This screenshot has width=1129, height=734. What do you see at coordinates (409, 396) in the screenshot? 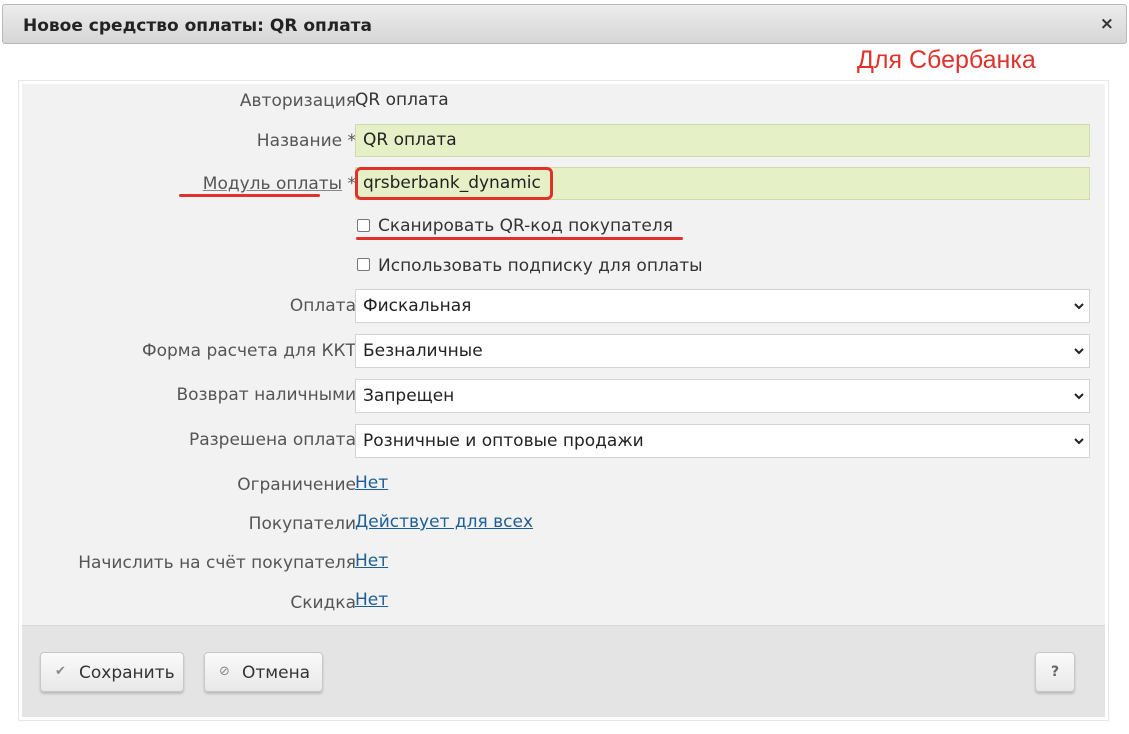
I see `cash-return-select-value: Запрещен` at bounding box center [409, 396].